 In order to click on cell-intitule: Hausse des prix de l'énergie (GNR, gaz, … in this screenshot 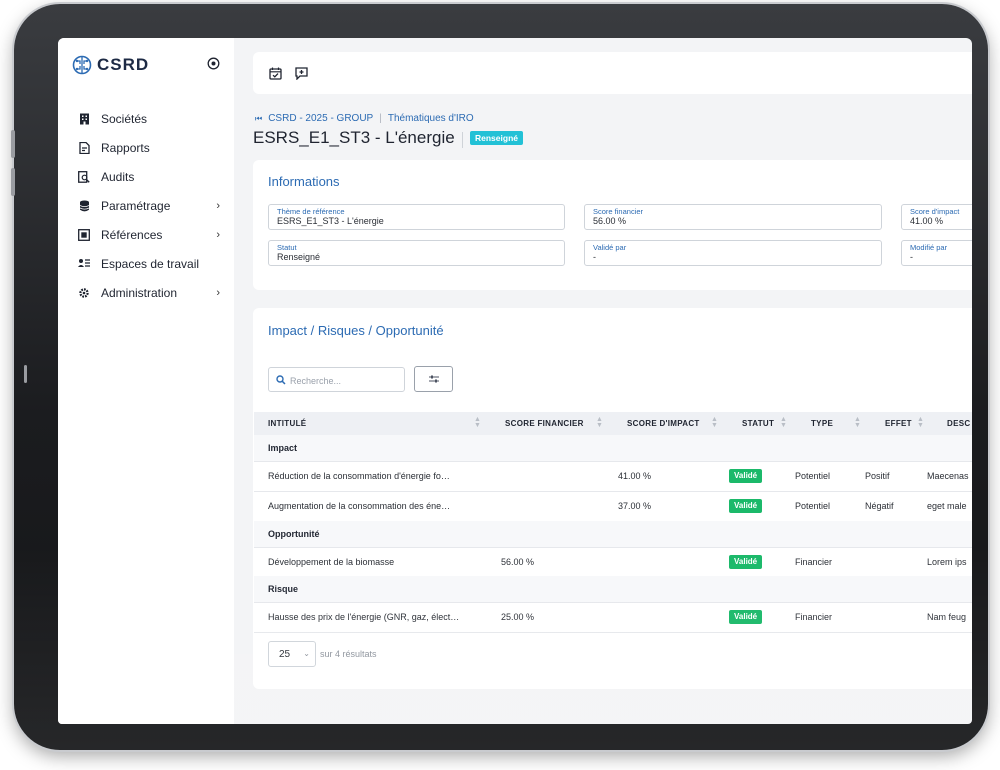, I will do `click(364, 617)`.